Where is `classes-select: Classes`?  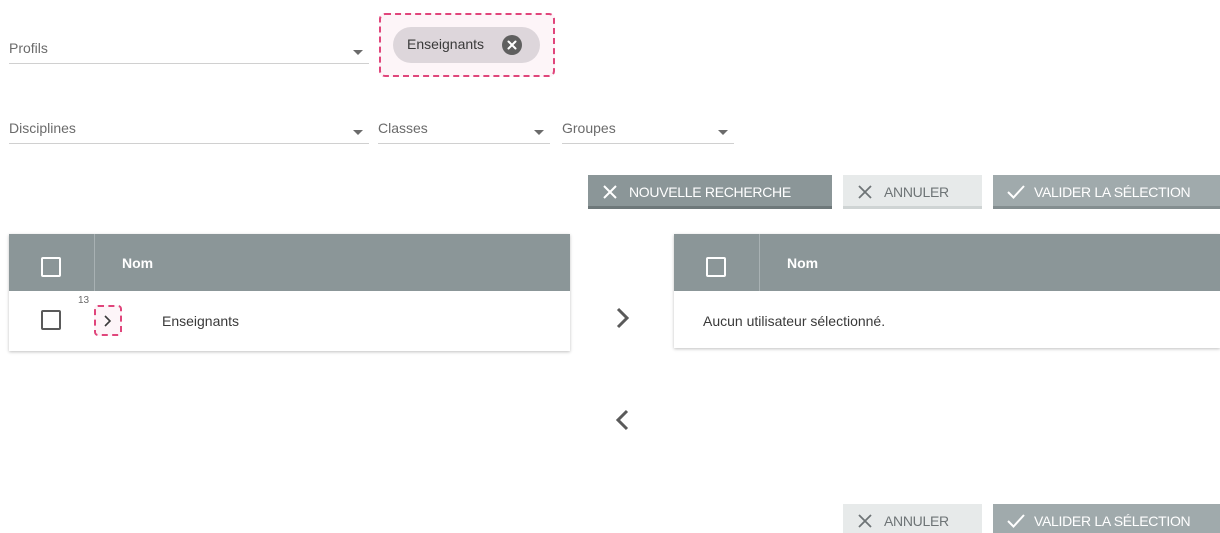 classes-select: Classes is located at coordinates (464, 129).